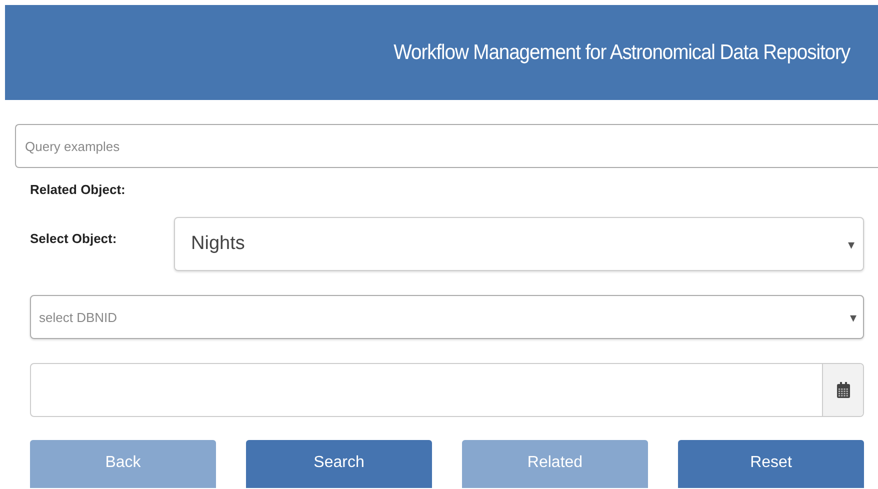 This screenshot has height=489, width=878. What do you see at coordinates (74, 238) in the screenshot?
I see `select-object-label: Select Object:` at bounding box center [74, 238].